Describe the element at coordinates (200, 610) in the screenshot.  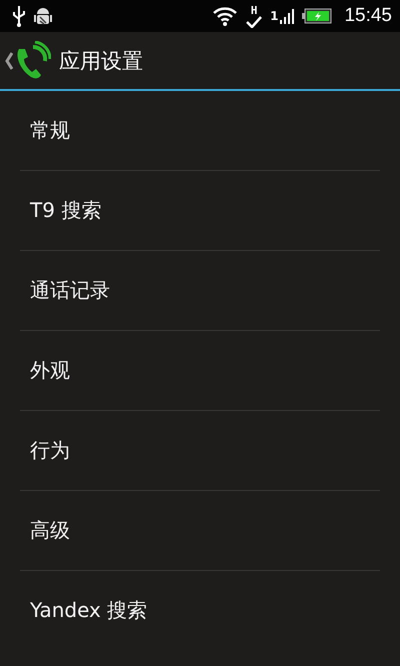
I see `settings-item: Yandex 搜索` at that location.